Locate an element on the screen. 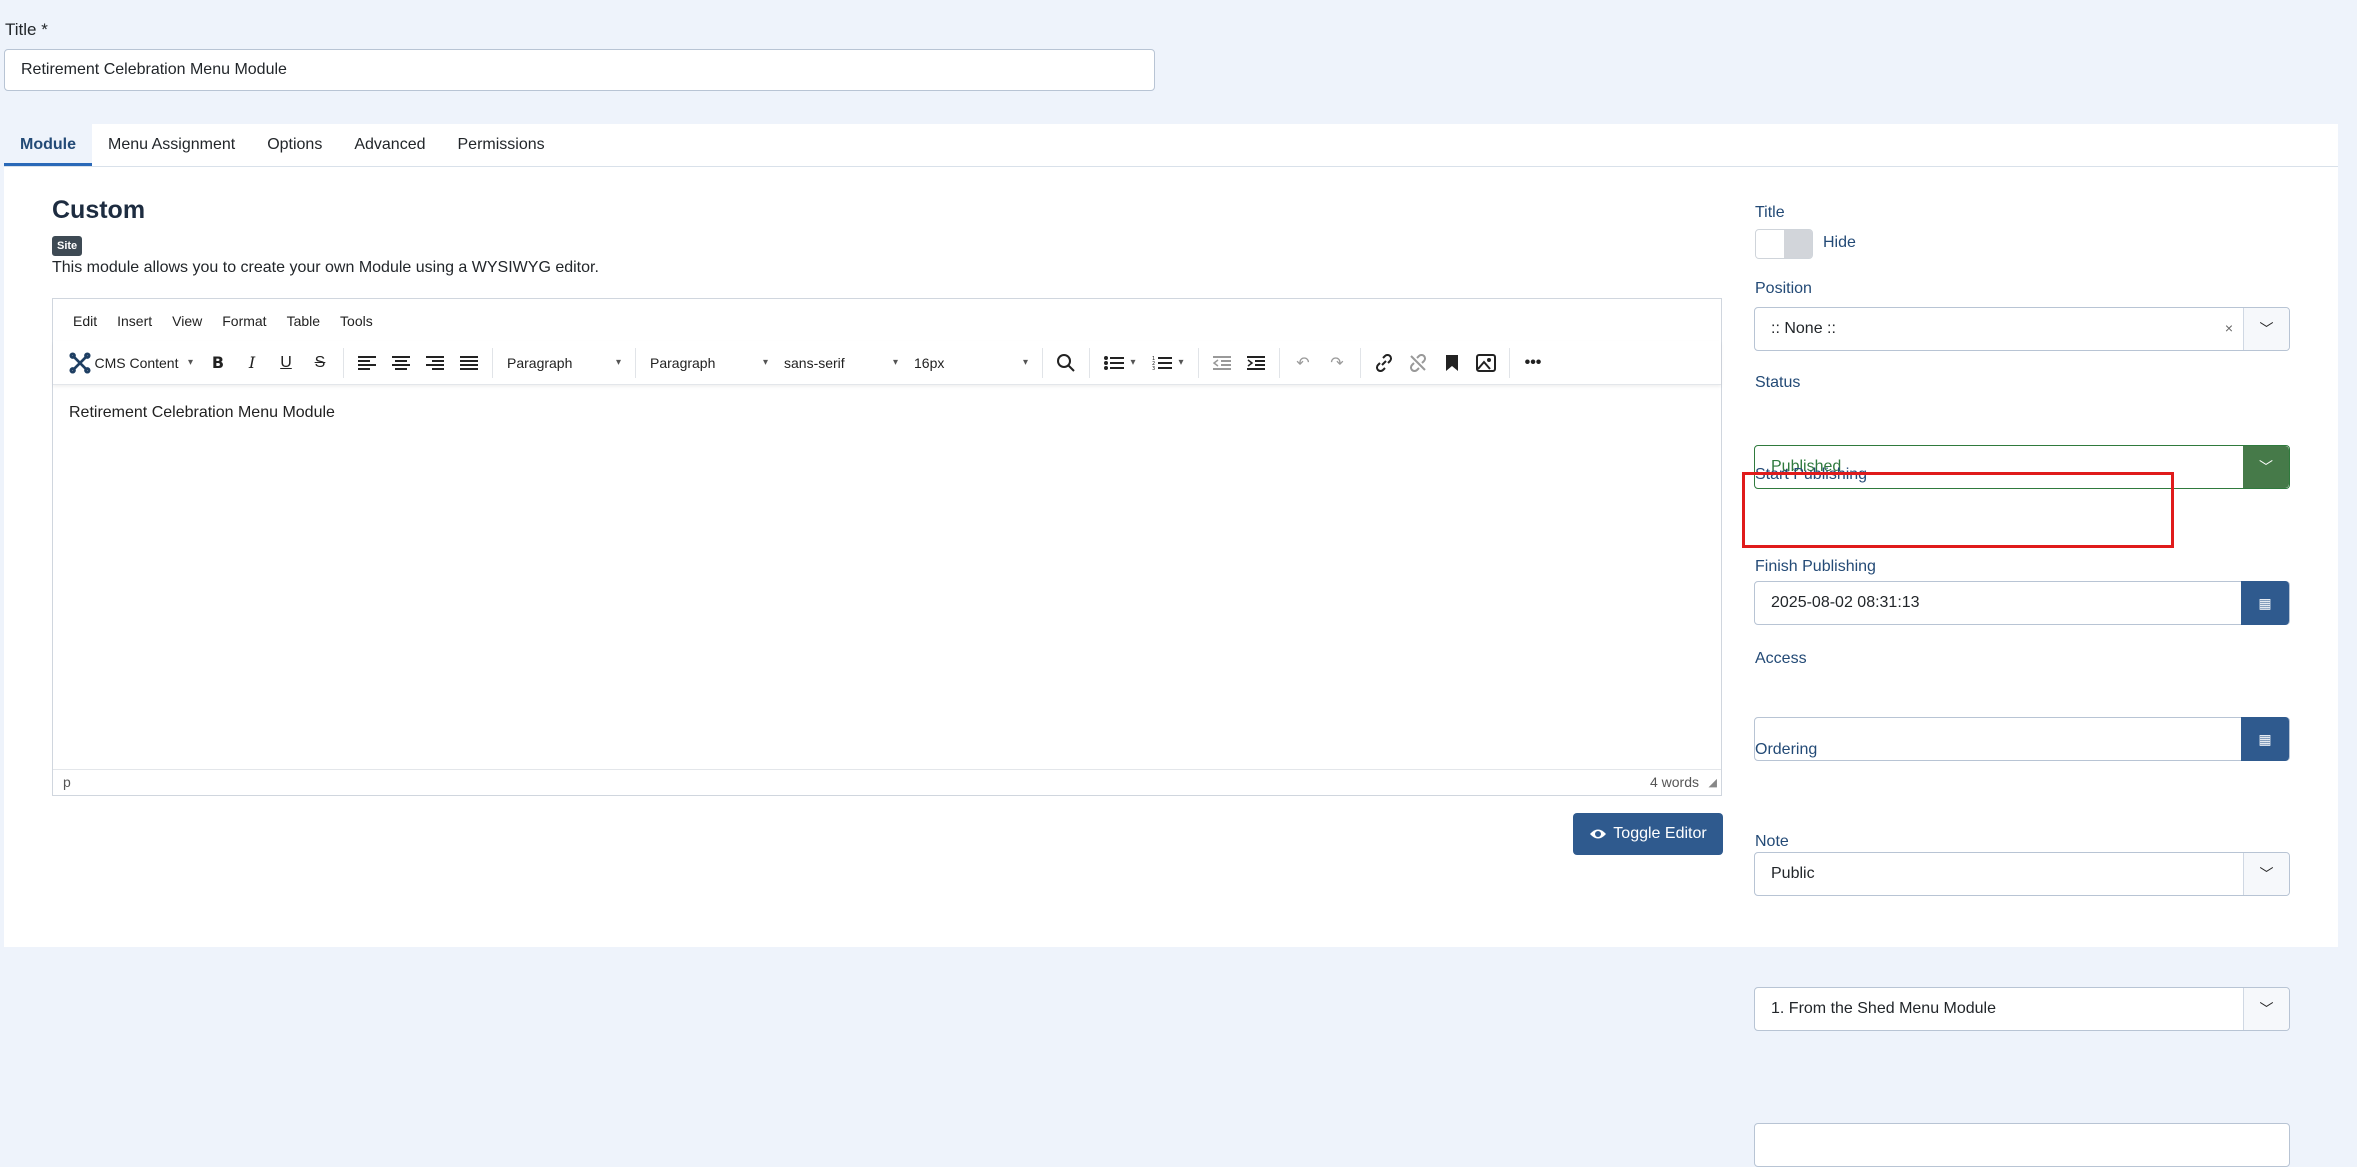 Image resolution: width=2357 pixels, height=1167 pixels. cms-content-button: CMS Content ▾ is located at coordinates (131, 363).